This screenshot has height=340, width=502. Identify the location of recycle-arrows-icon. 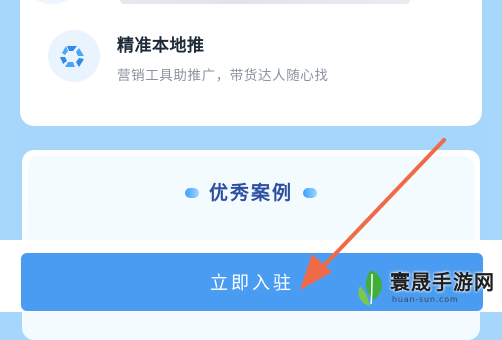
(72, 56).